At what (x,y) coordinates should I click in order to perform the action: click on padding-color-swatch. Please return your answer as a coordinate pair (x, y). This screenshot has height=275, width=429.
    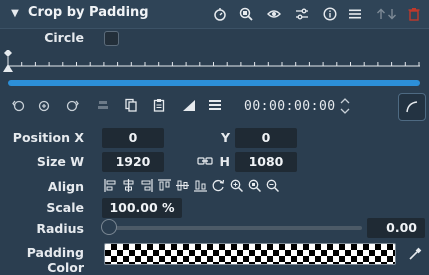
    Looking at the image, I should click on (250, 254).